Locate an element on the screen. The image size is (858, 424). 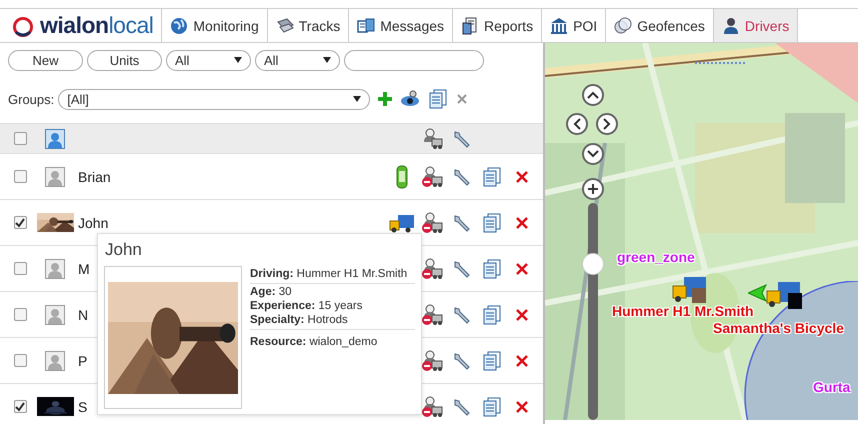
detail-text: Specialty: Hotrods is located at coordinates (299, 320).